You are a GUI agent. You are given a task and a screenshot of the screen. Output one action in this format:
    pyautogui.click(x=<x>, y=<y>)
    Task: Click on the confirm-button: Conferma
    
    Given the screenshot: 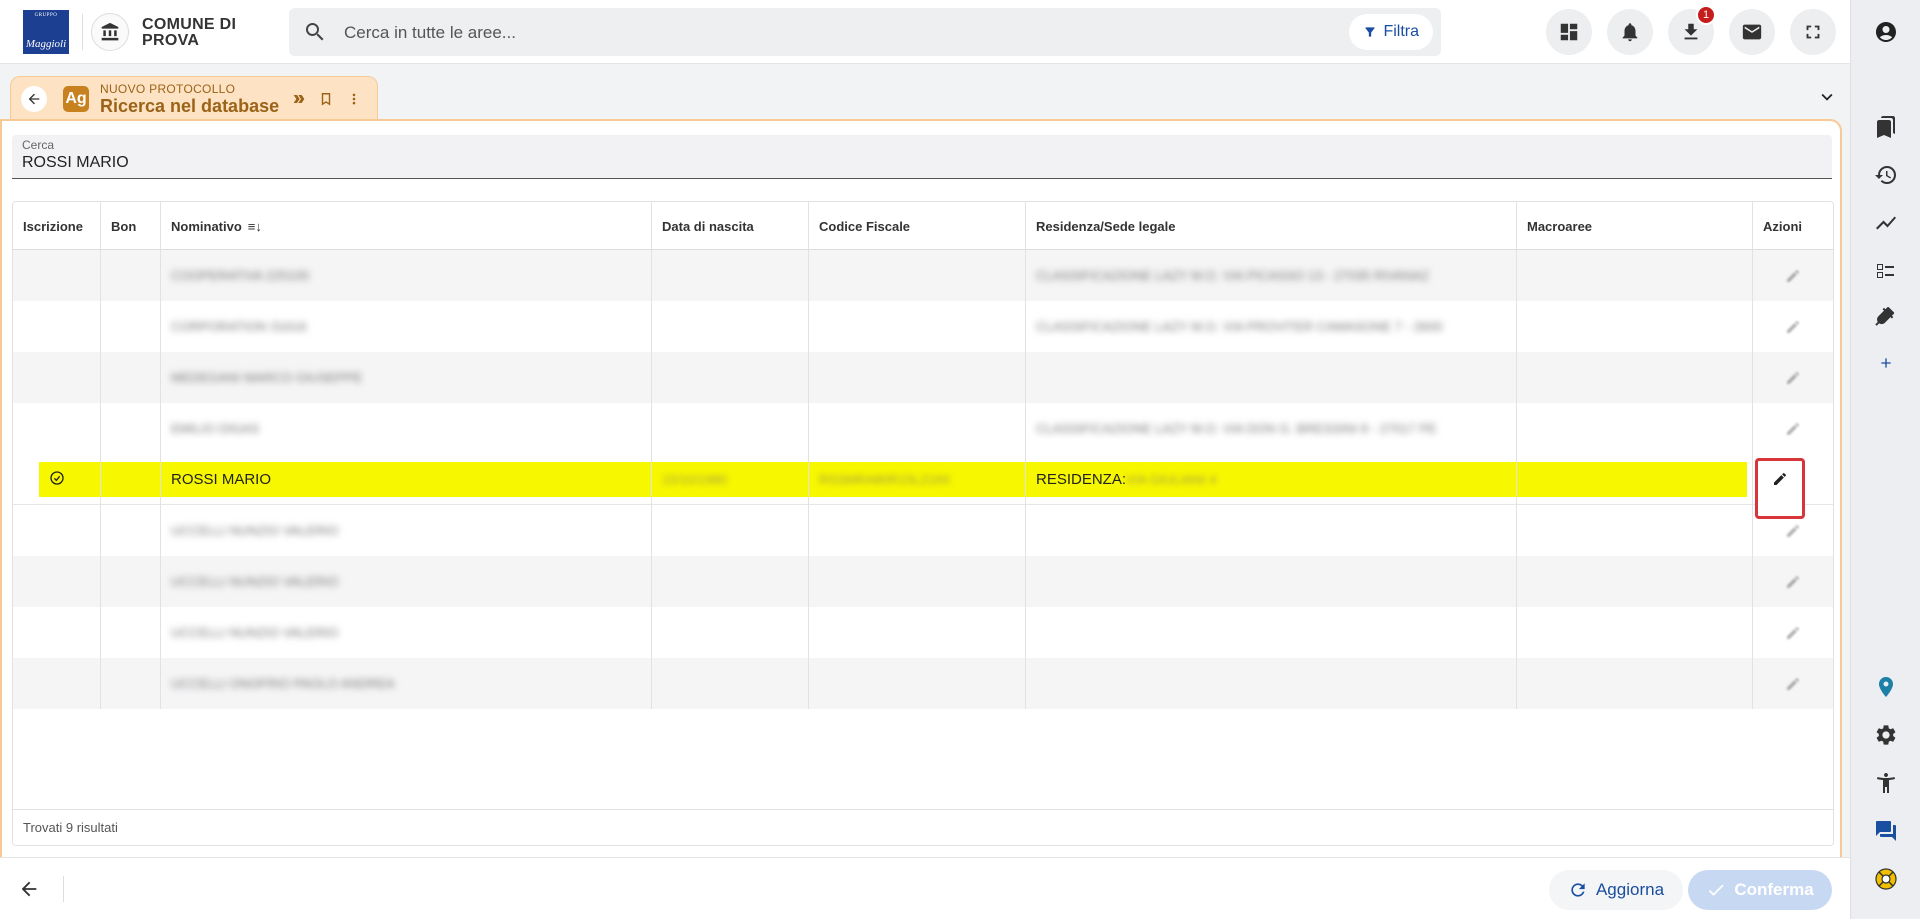 What is the action you would take?
    pyautogui.click(x=1760, y=890)
    